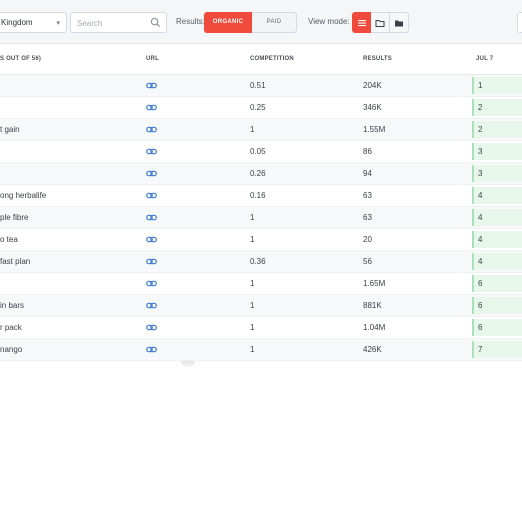 The width and height of the screenshot is (522, 510). What do you see at coordinates (258, 107) in the screenshot?
I see `competition-cell: 0.25` at bounding box center [258, 107].